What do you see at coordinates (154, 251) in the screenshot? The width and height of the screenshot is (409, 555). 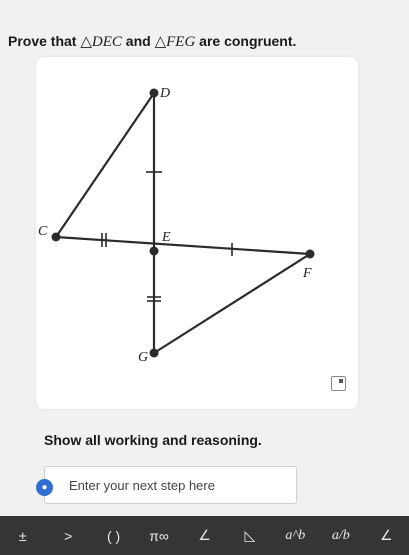 I see `point-e` at bounding box center [154, 251].